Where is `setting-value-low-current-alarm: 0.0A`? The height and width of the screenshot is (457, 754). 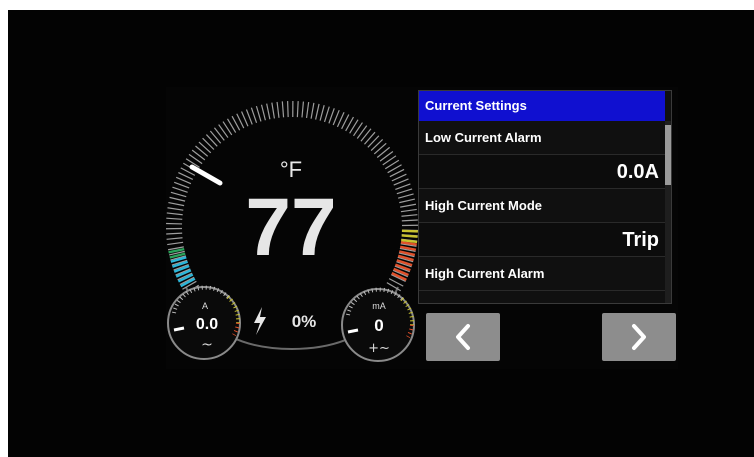 setting-value-low-current-alarm: 0.0A is located at coordinates (542, 172).